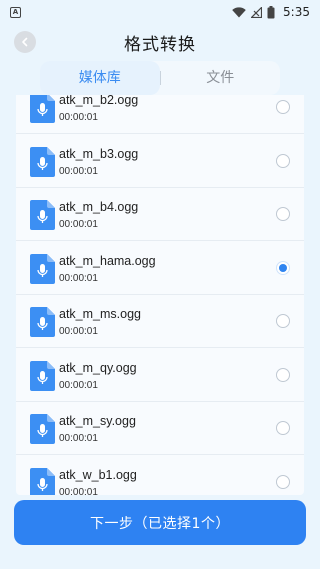 The image size is (320, 569). I want to click on a-letter-icon: A, so click(15, 12).